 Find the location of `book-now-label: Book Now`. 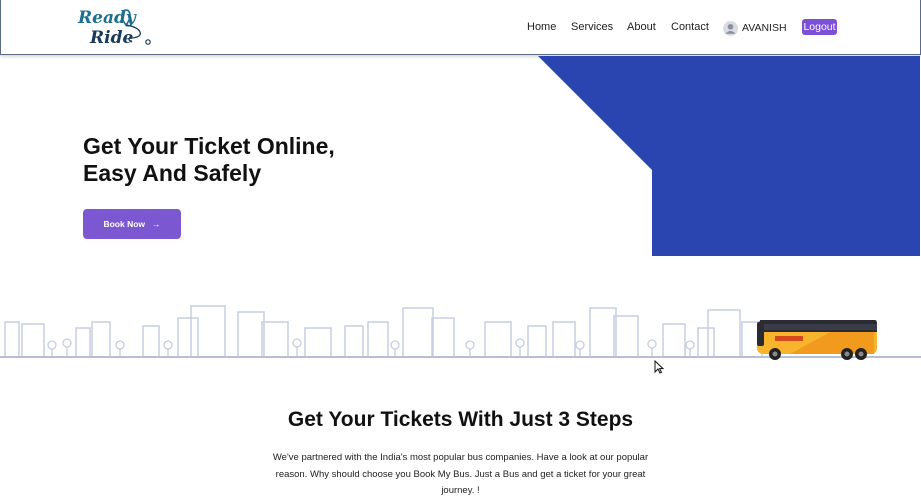

book-now-label: Book Now is located at coordinates (124, 224).